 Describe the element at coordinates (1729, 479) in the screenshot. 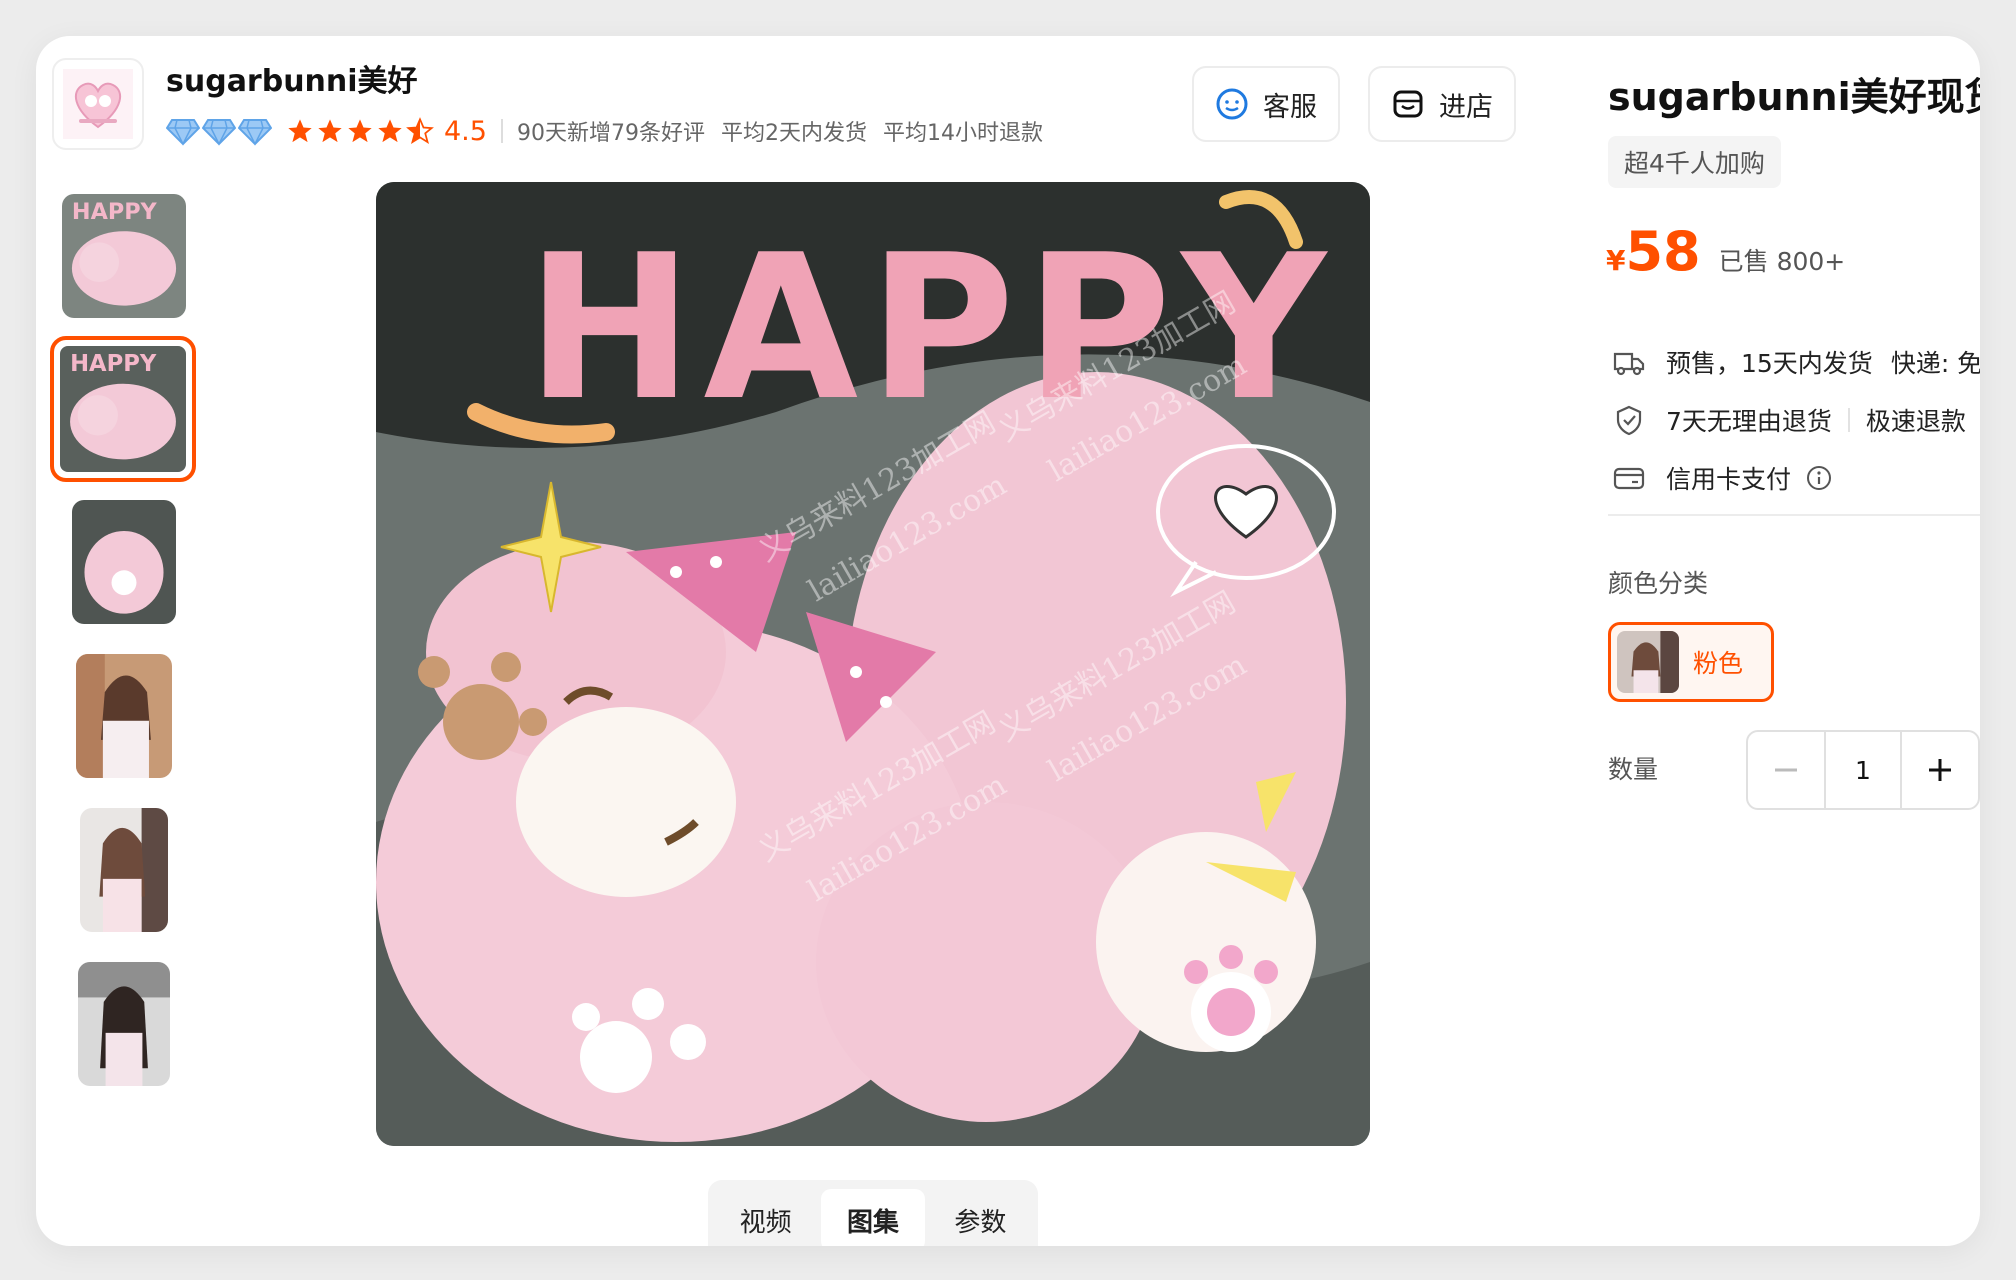

I see `payment-text: 信用卡支付` at that location.